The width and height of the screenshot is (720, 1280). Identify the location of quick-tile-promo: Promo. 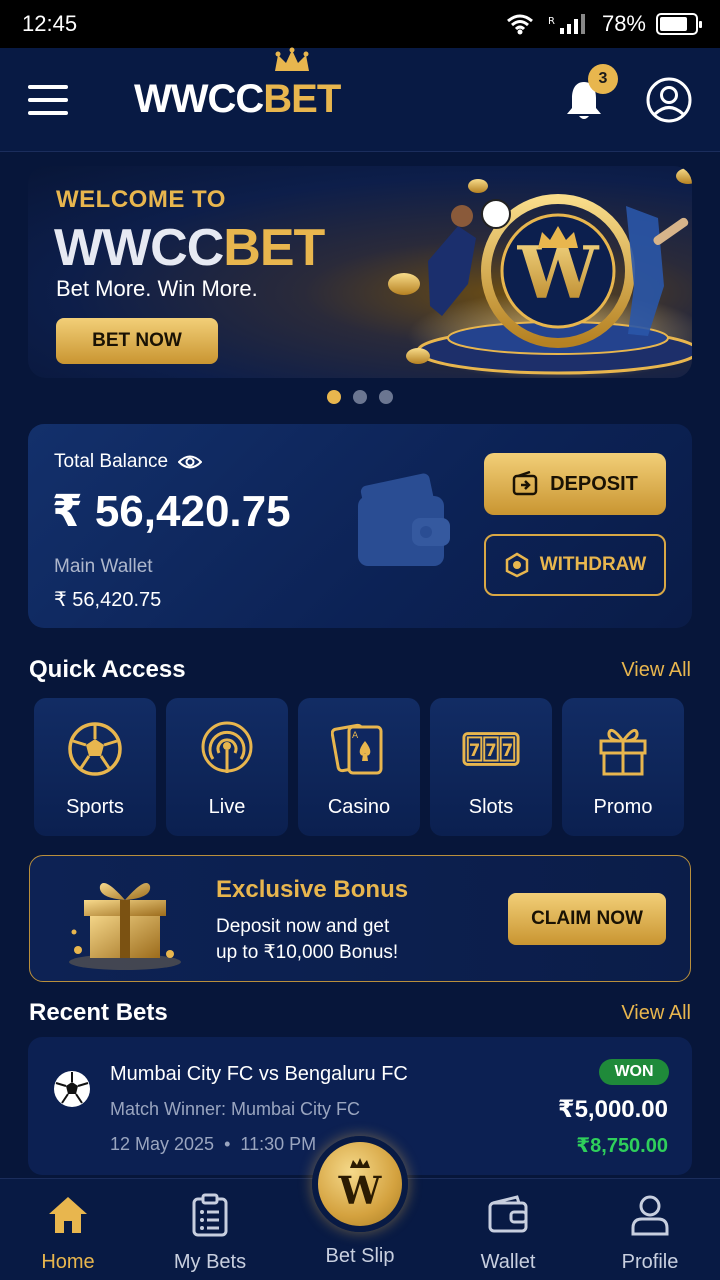
(623, 767).